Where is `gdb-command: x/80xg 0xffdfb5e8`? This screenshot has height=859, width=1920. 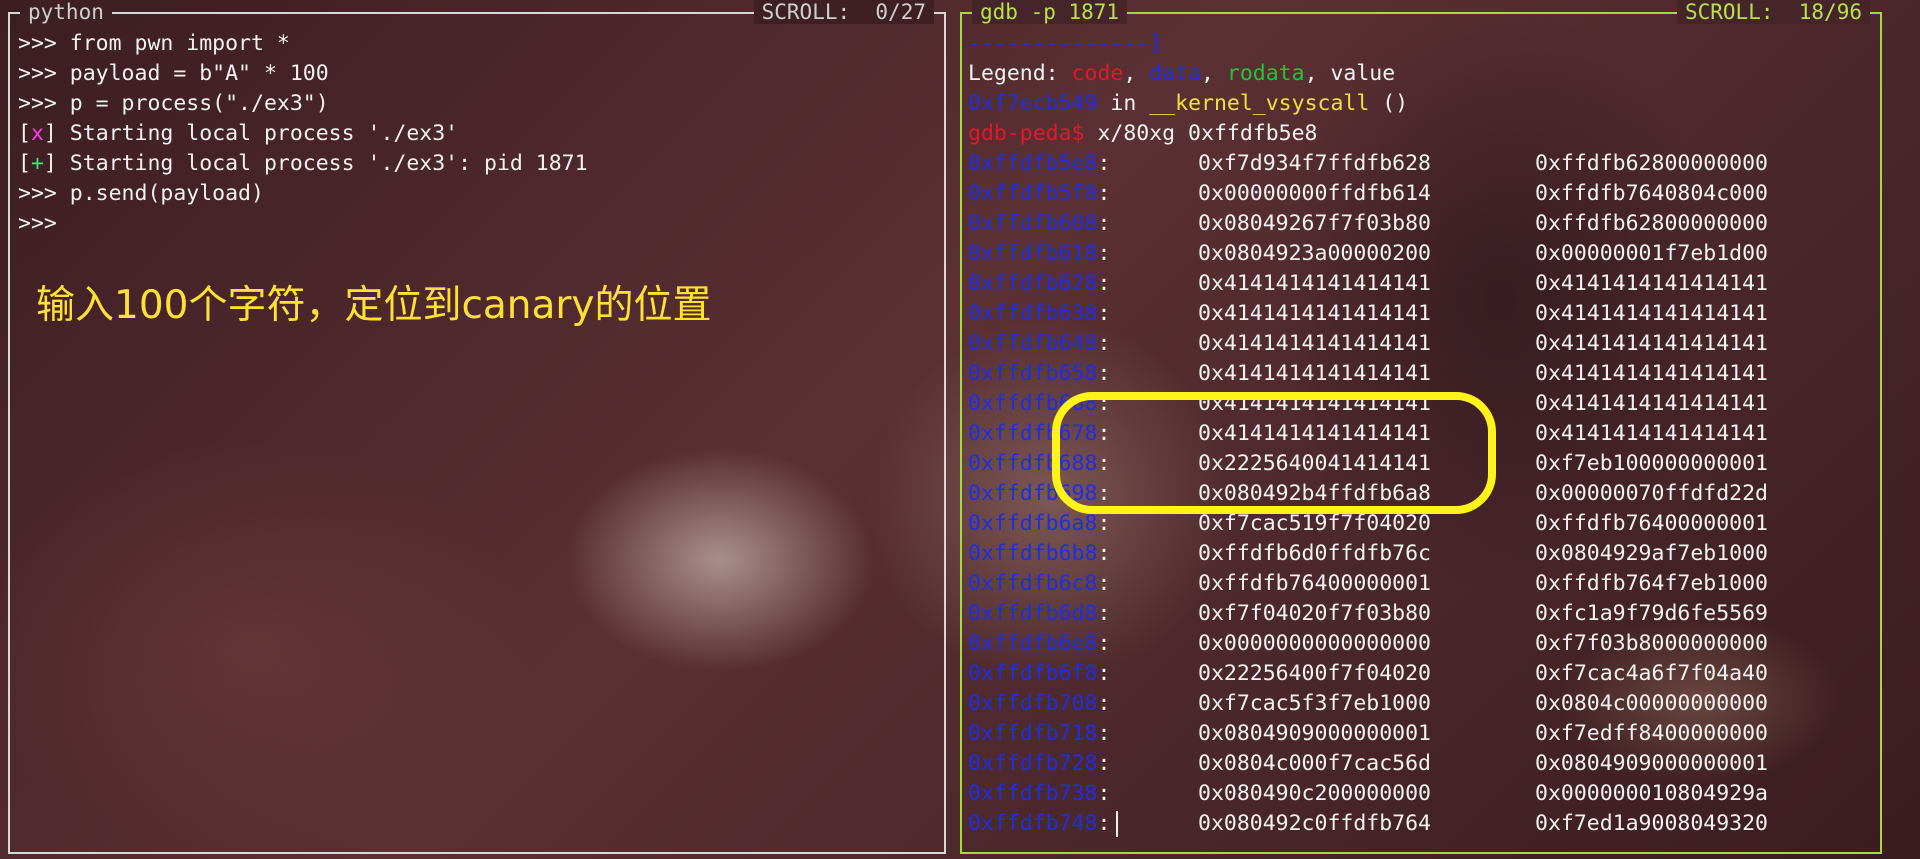
gdb-command: x/80xg 0xffdfb5e8 is located at coordinates (1201, 133).